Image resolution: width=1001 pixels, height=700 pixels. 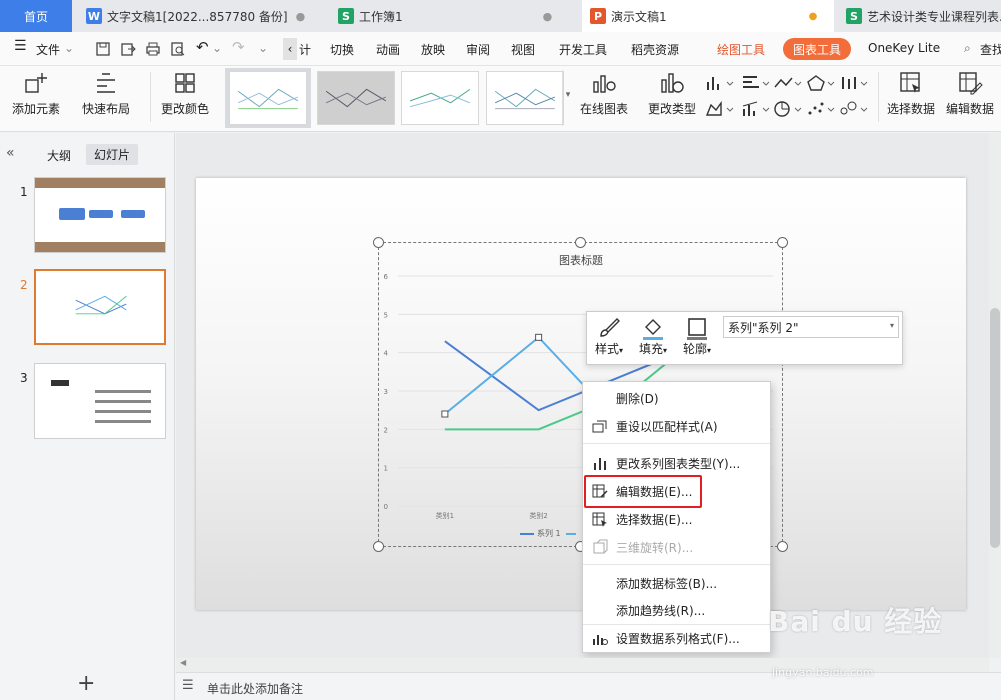 I want to click on select-data-icon, so click(x=910, y=82).